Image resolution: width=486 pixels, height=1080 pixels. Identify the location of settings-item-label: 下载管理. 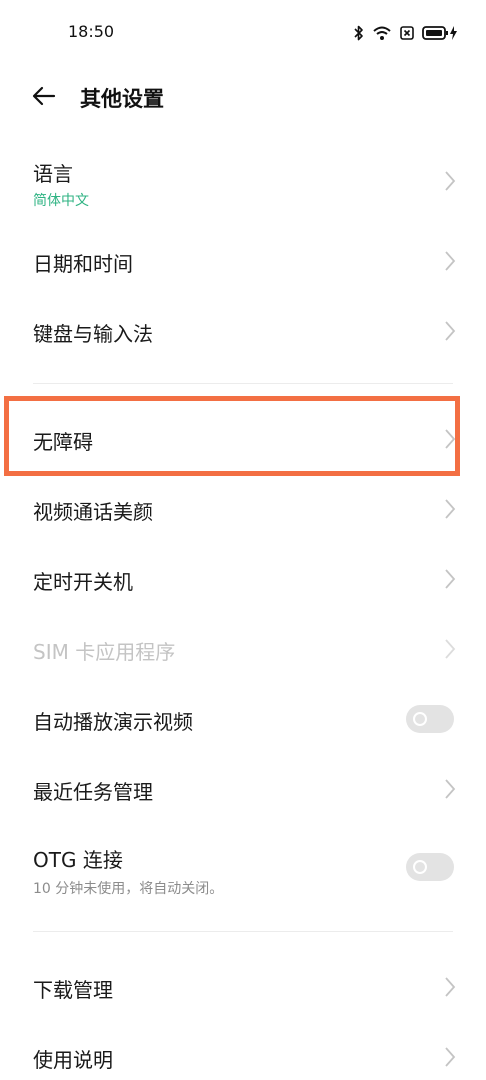
(73, 990).